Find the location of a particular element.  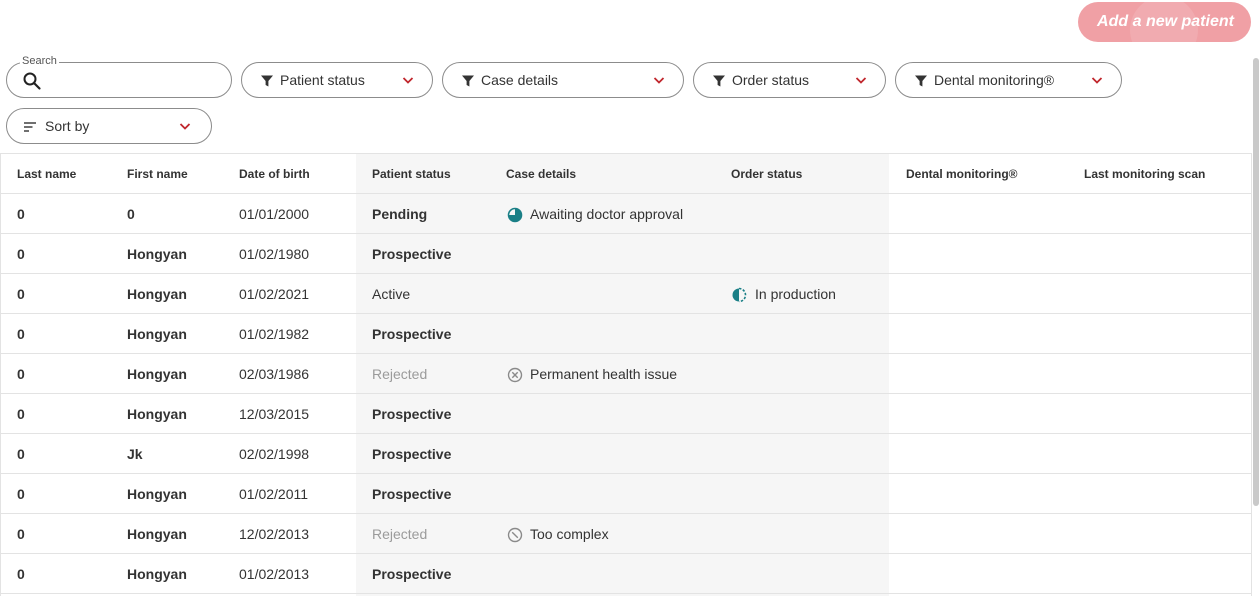

cell-order-status: In production is located at coordinates (795, 294).